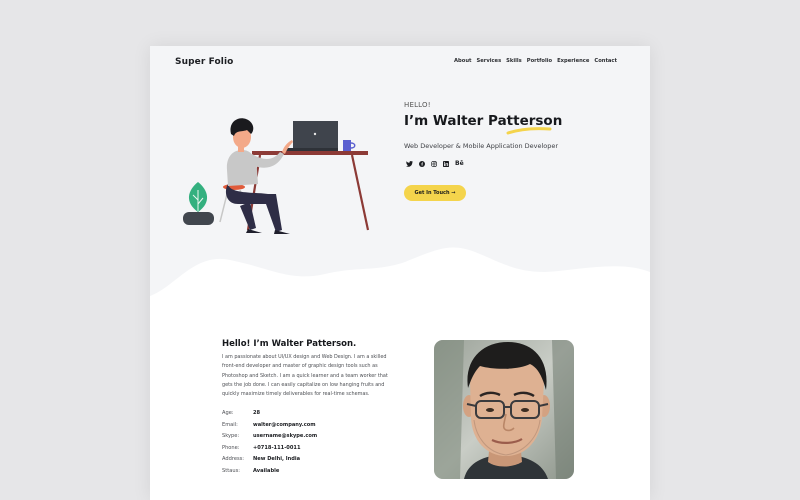 The height and width of the screenshot is (500, 800). I want to click on instagram-icon, so click(434, 163).